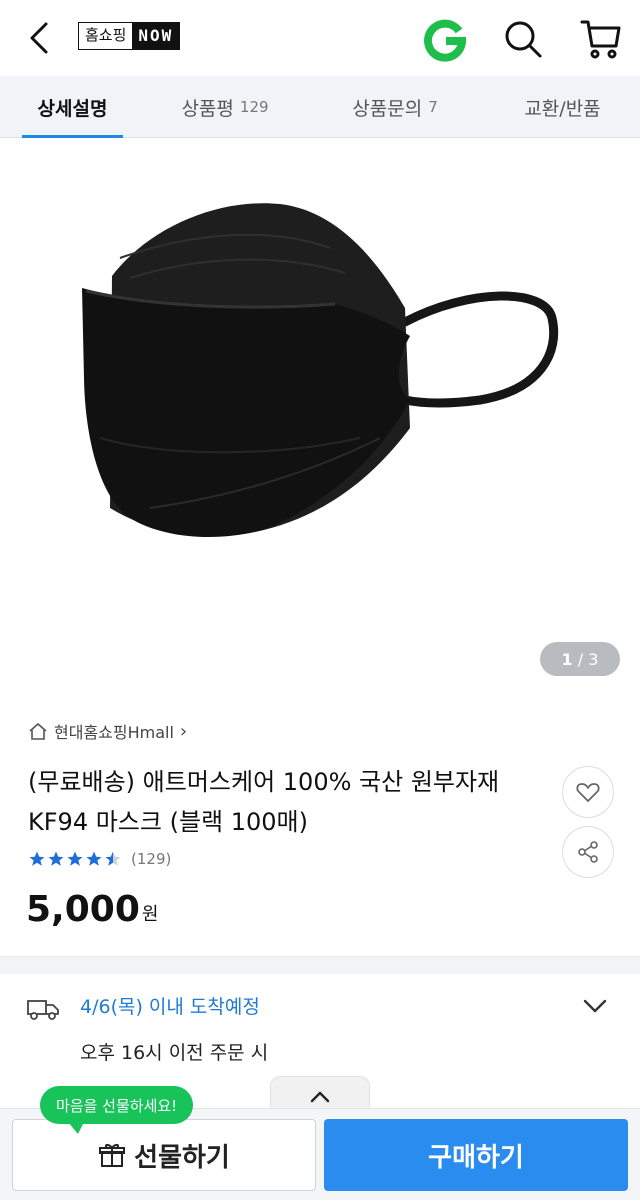 The image size is (640, 1200). What do you see at coordinates (254, 107) in the screenshot?
I see `tab-reviews-count: 129` at bounding box center [254, 107].